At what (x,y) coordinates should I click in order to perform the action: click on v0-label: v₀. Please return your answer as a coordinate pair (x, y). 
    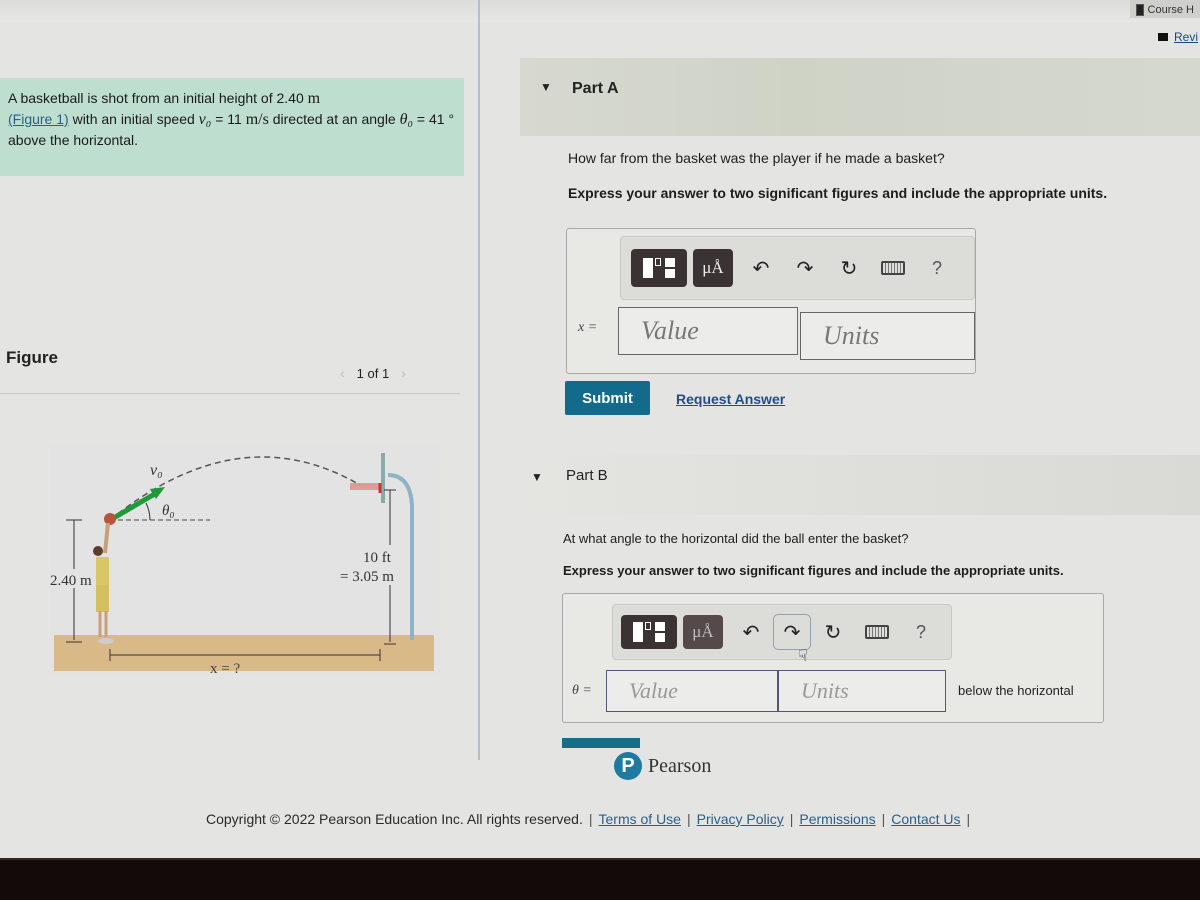
    Looking at the image, I should click on (156, 470).